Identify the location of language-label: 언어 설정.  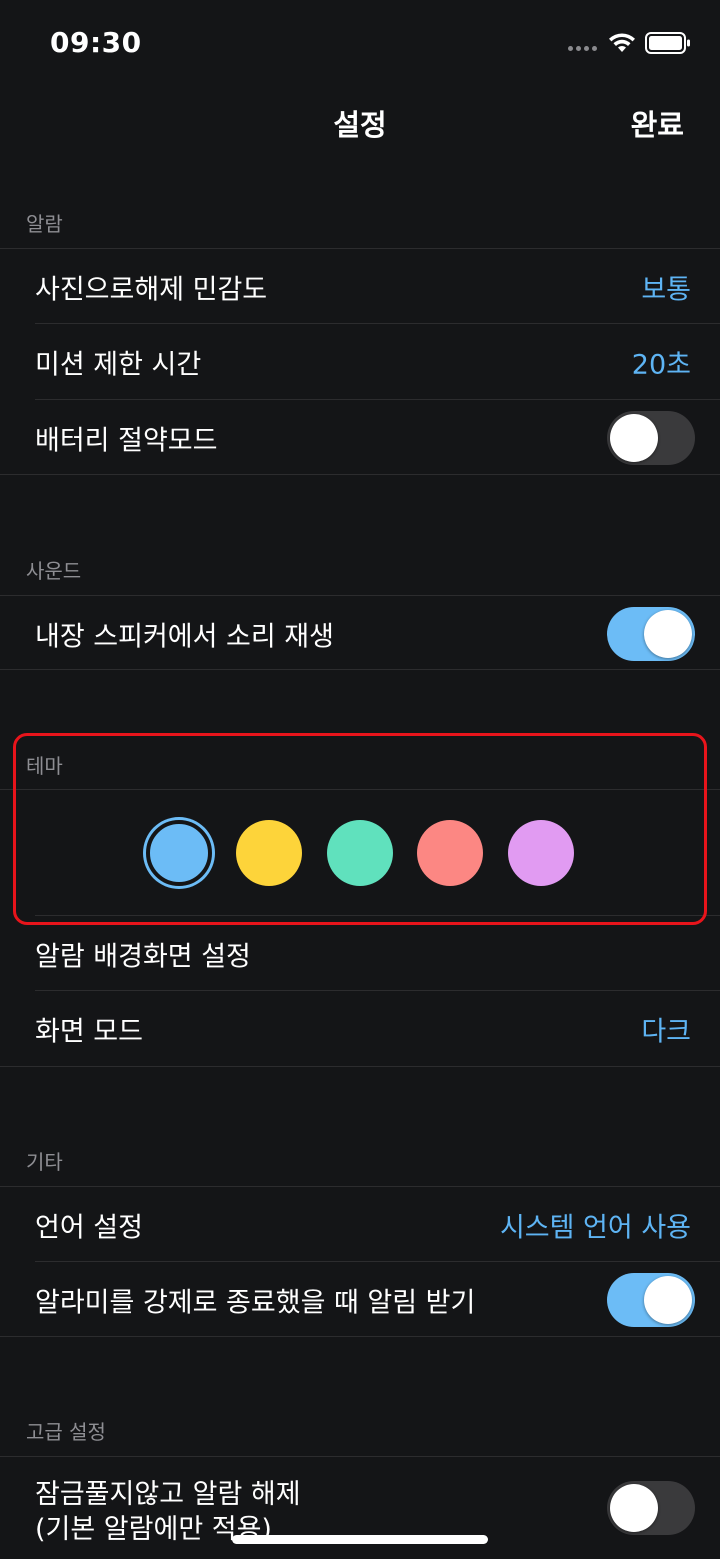
(89, 1227).